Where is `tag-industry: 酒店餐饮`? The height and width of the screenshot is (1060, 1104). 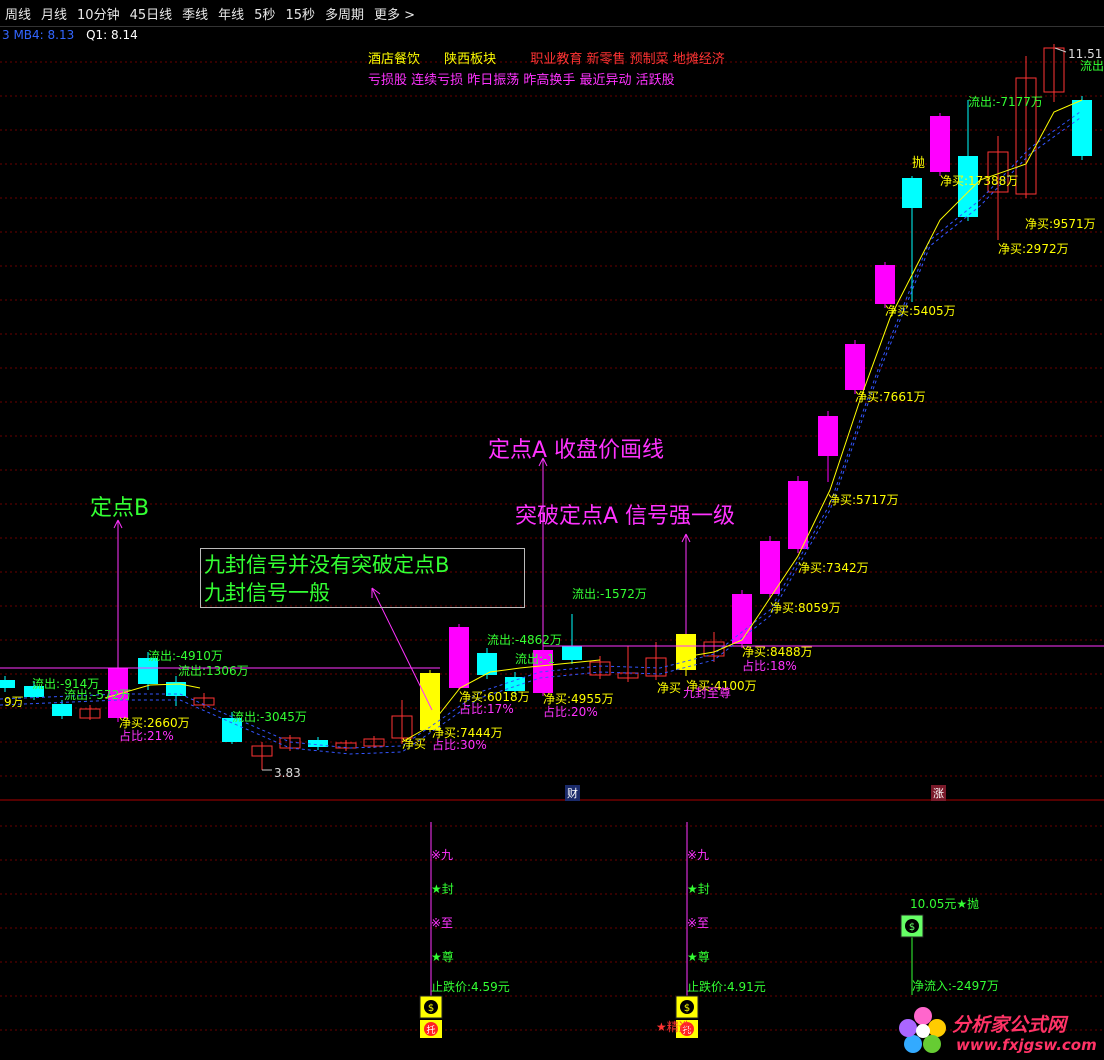 tag-industry: 酒店餐饮 is located at coordinates (394, 59).